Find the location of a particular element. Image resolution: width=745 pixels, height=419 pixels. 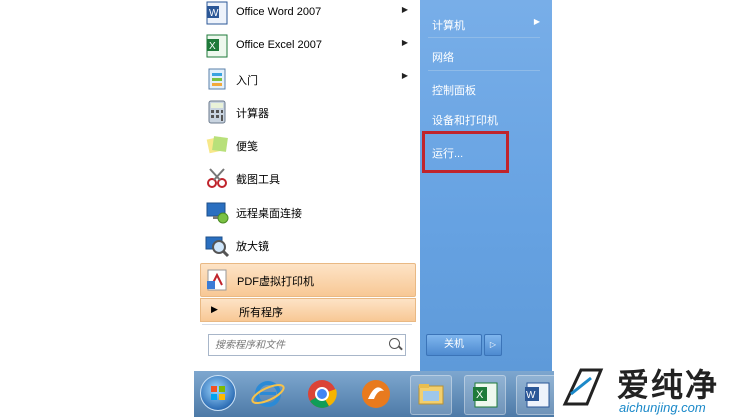

file-explorer-icon is located at coordinates (431, 395).